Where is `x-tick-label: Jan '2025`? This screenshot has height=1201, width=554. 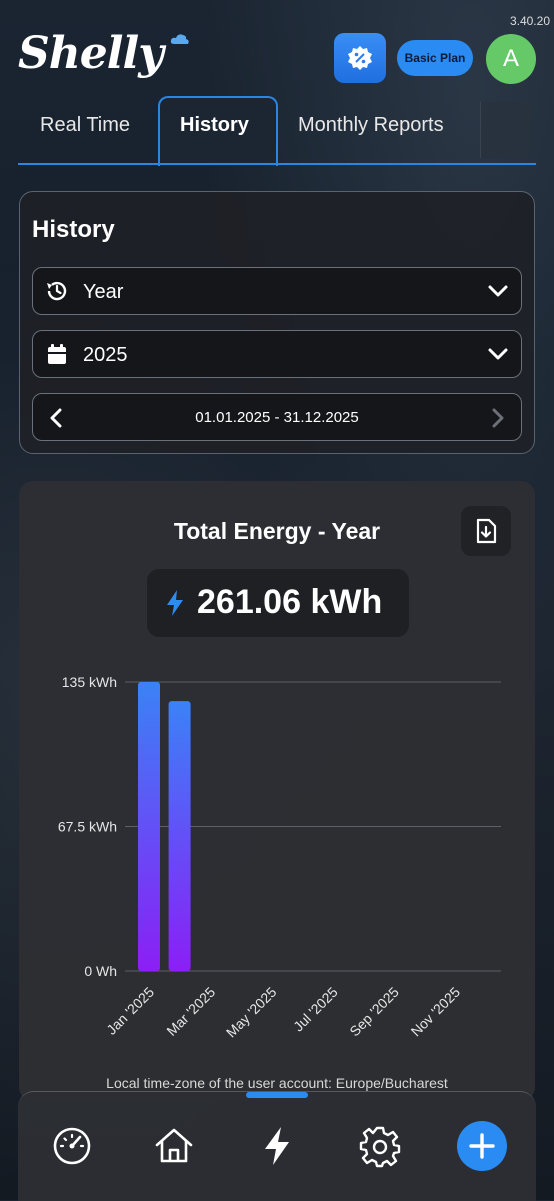
x-tick-label: Jan '2025 is located at coordinates (130, 1011).